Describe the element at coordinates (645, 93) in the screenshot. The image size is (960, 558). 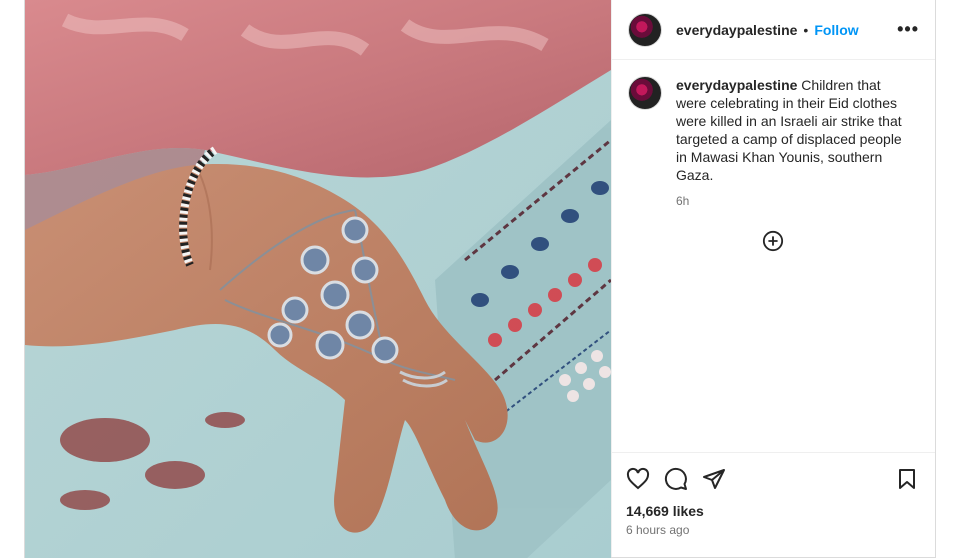
I see `caption-avatar` at that location.